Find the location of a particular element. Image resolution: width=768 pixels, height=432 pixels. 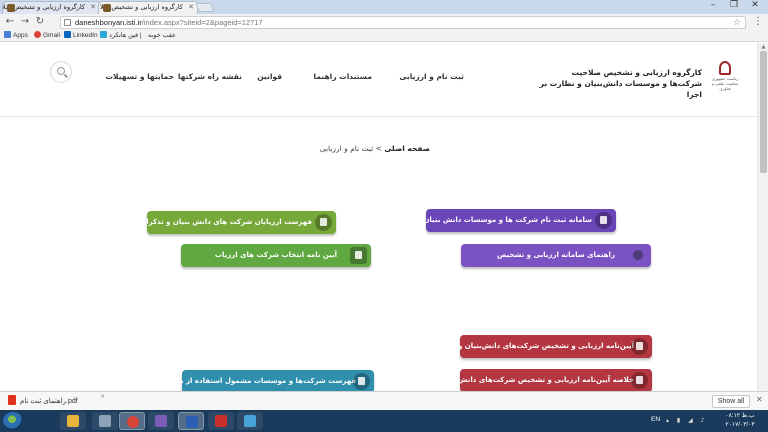

tool-icon is located at coordinates (105, 421).